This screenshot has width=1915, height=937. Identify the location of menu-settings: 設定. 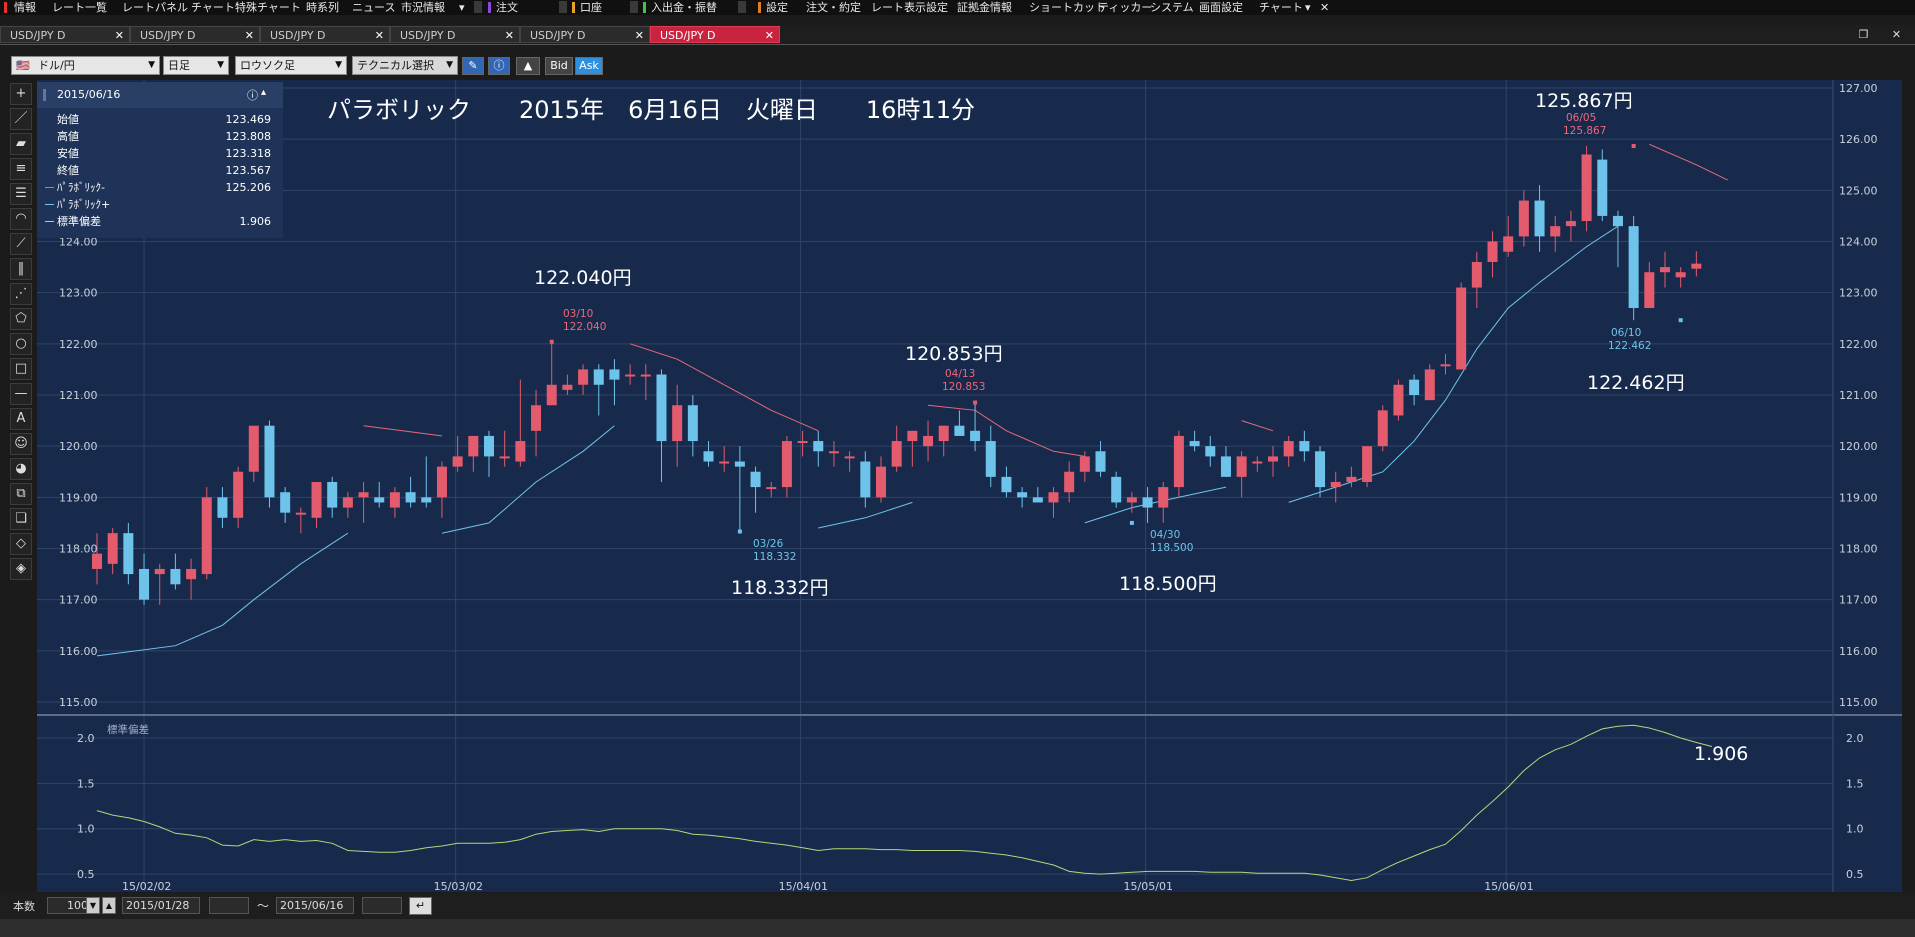
(777, 7).